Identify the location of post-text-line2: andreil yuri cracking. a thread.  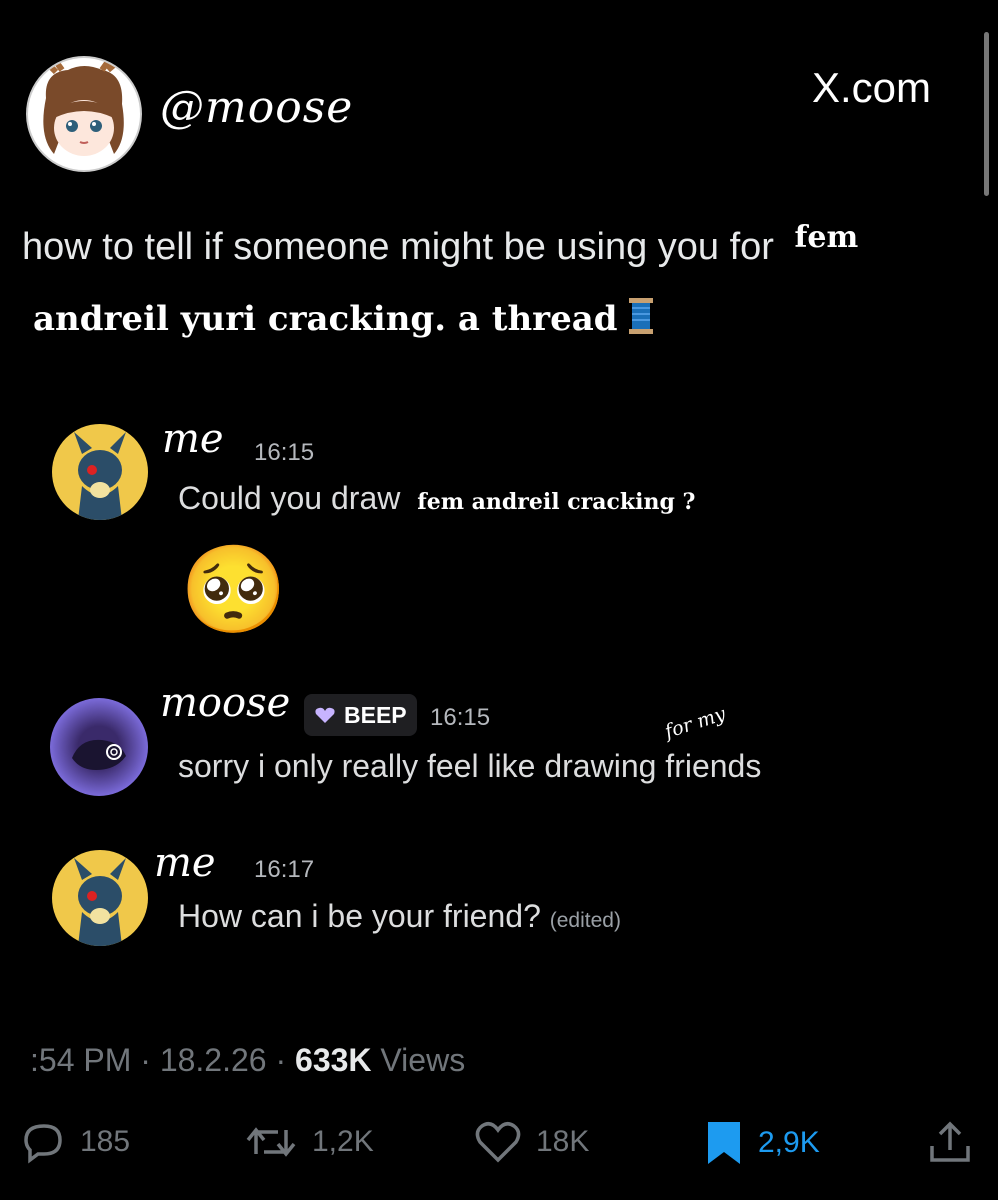
(344, 320).